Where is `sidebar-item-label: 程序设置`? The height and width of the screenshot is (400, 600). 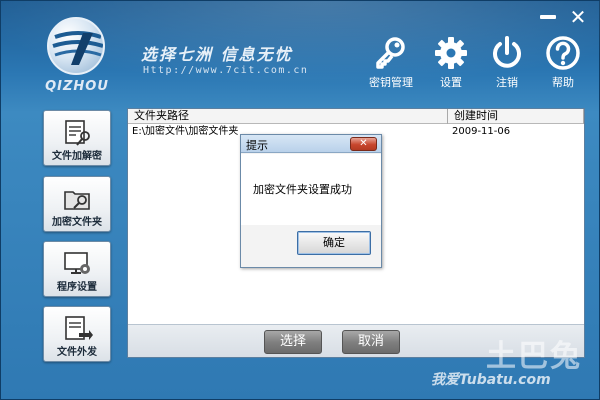
sidebar-item-label: 程序设置 is located at coordinates (77, 287).